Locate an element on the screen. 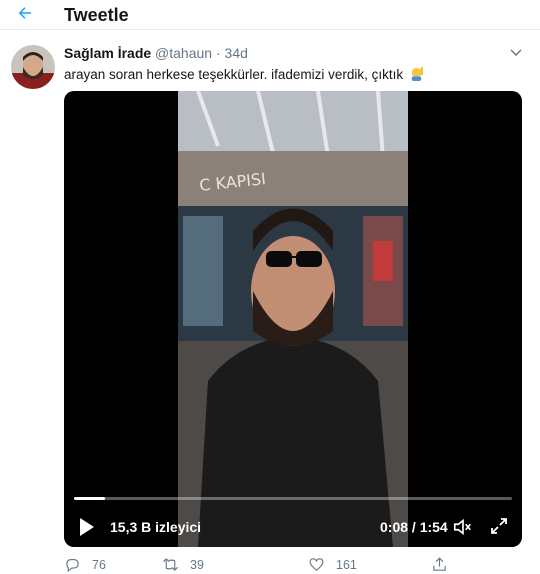 The width and height of the screenshot is (540, 574). fullscreen-button is located at coordinates (499, 526).